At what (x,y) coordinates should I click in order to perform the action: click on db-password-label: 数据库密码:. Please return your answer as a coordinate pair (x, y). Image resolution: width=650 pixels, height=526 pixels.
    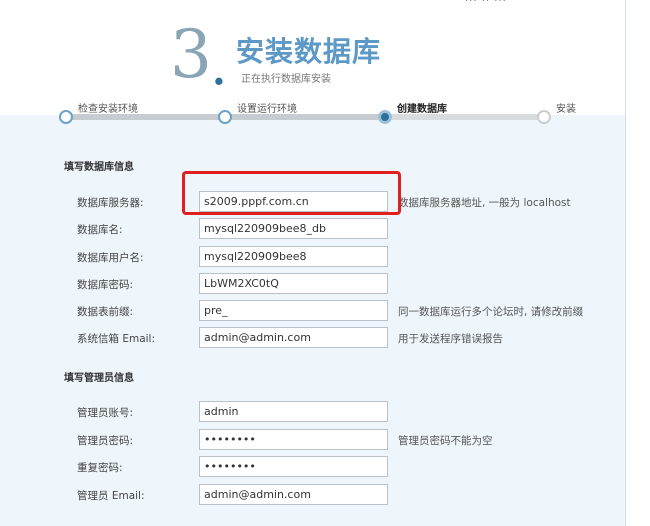
    Looking at the image, I should click on (105, 285).